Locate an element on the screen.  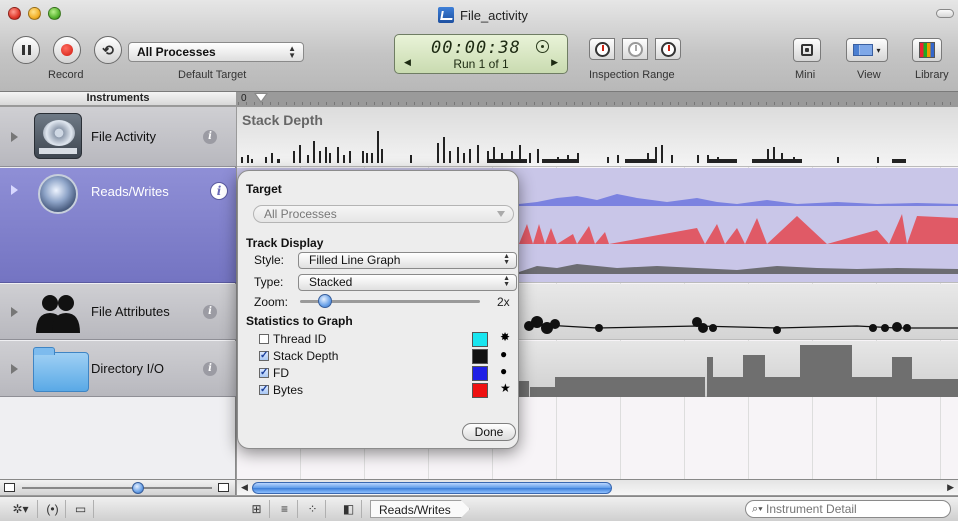
thread-id-checkbox is located at coordinates (264, 339).